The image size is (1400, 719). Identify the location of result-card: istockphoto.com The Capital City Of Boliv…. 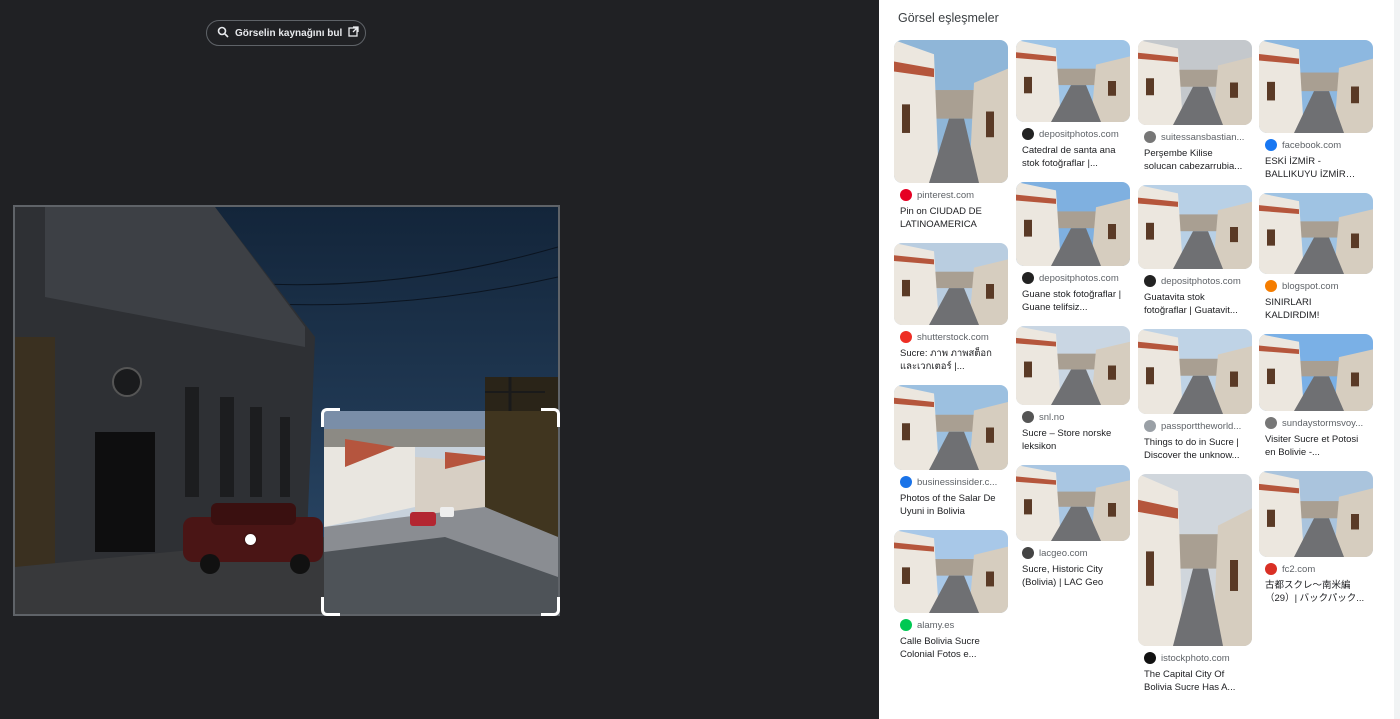
(1195, 584).